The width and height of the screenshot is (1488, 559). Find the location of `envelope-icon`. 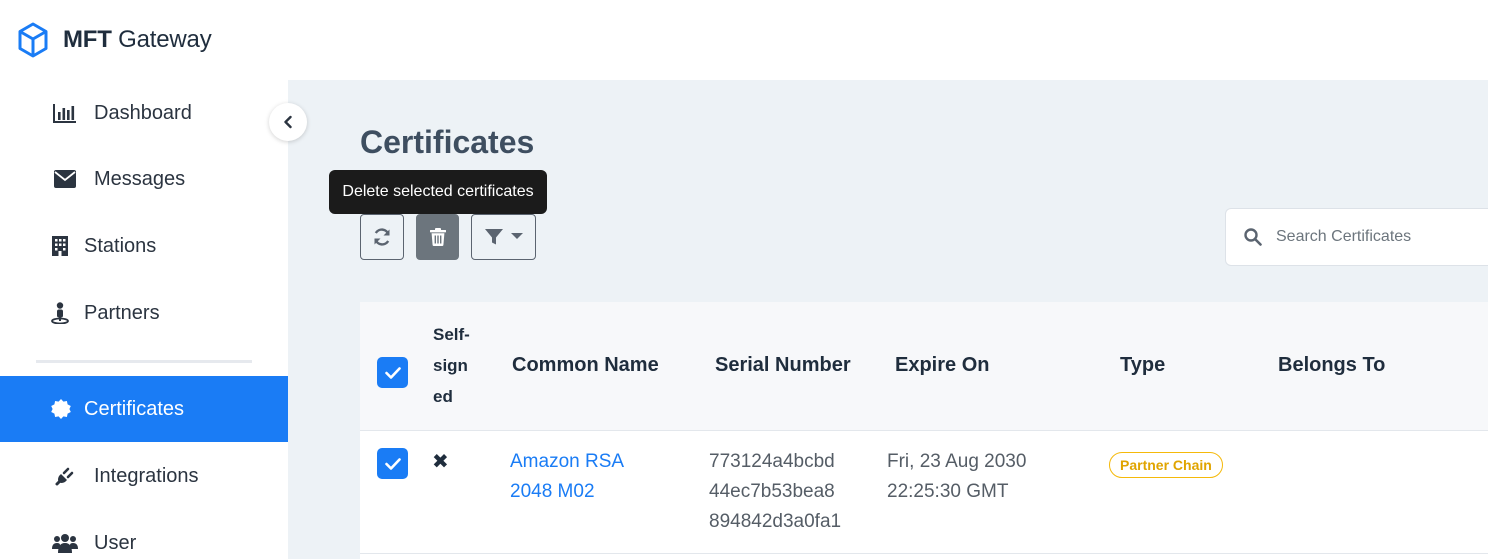

envelope-icon is located at coordinates (65, 179).